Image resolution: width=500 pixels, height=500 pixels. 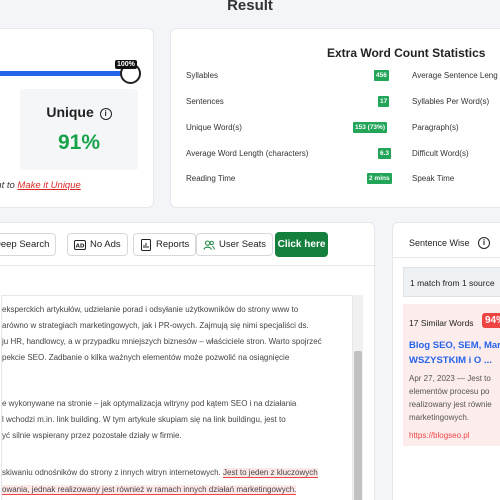 I want to click on stat-avg-word-length-value: 6.3, so click(x=385, y=153).